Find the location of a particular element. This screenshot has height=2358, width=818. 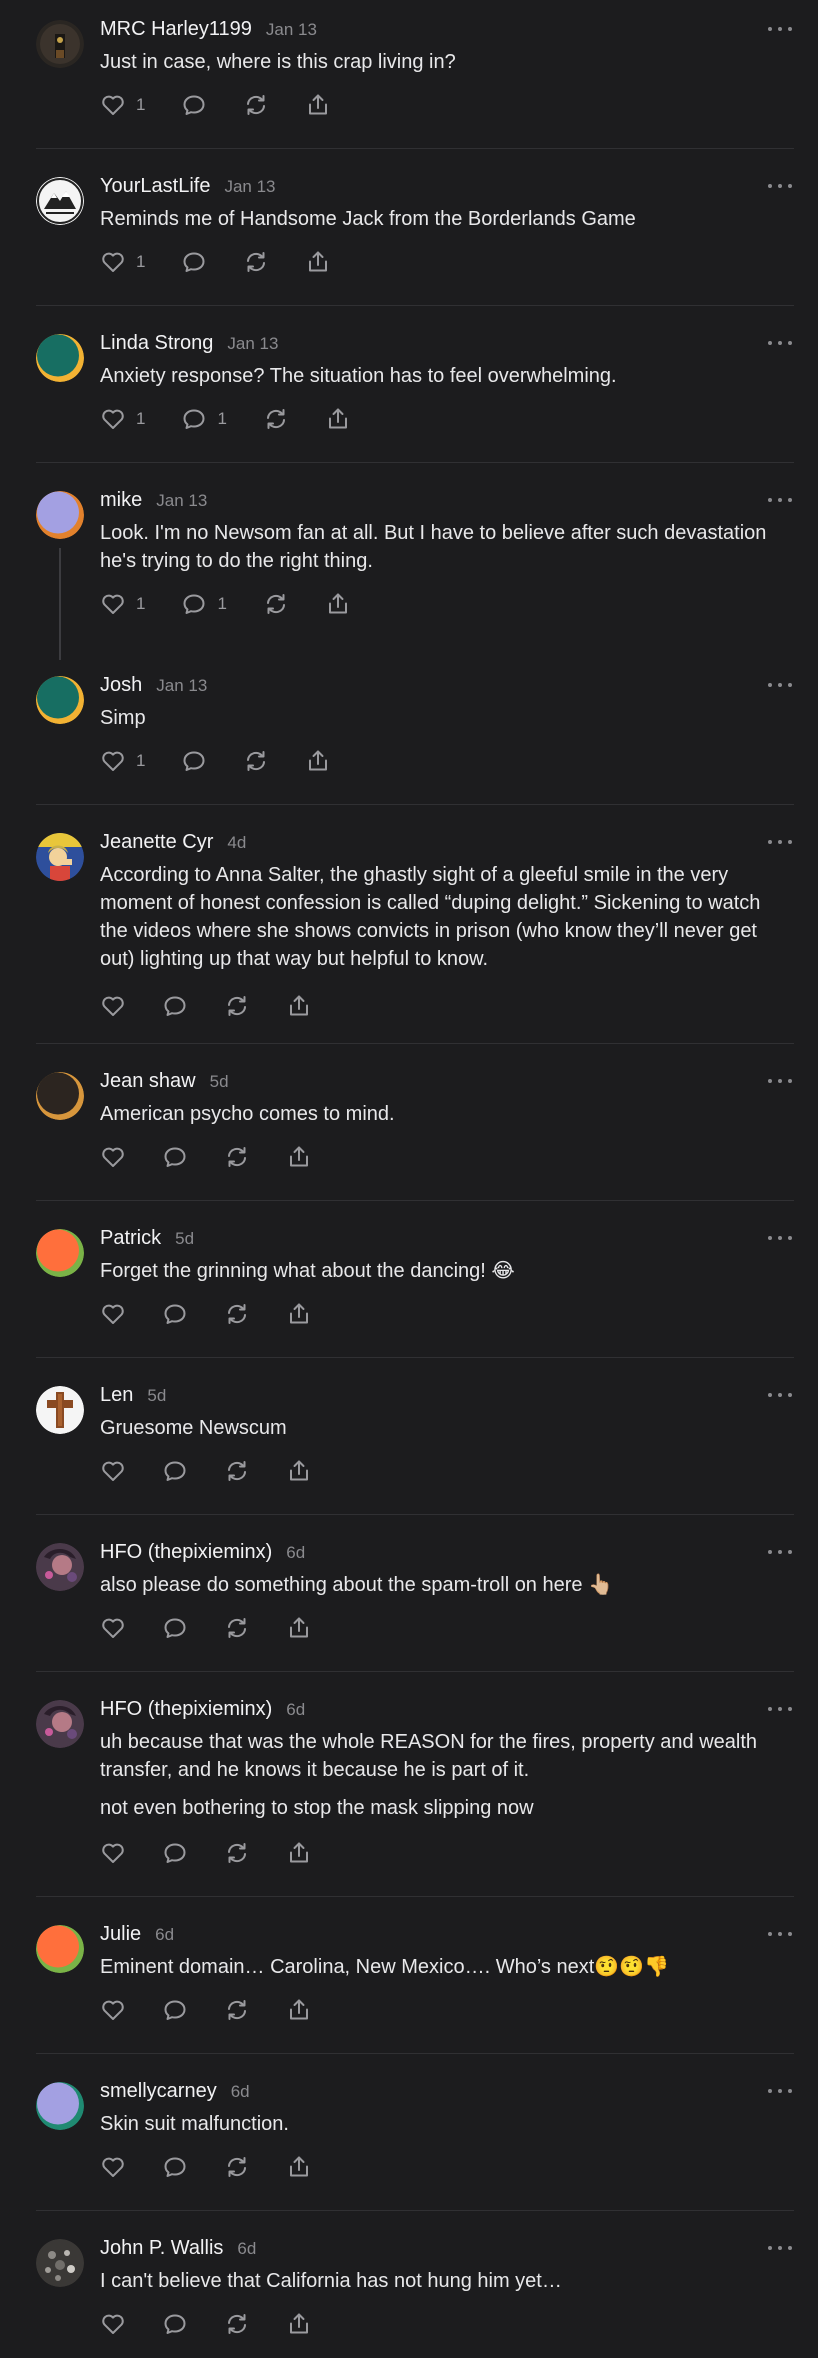

author-name: YourLastLife is located at coordinates (155, 186).